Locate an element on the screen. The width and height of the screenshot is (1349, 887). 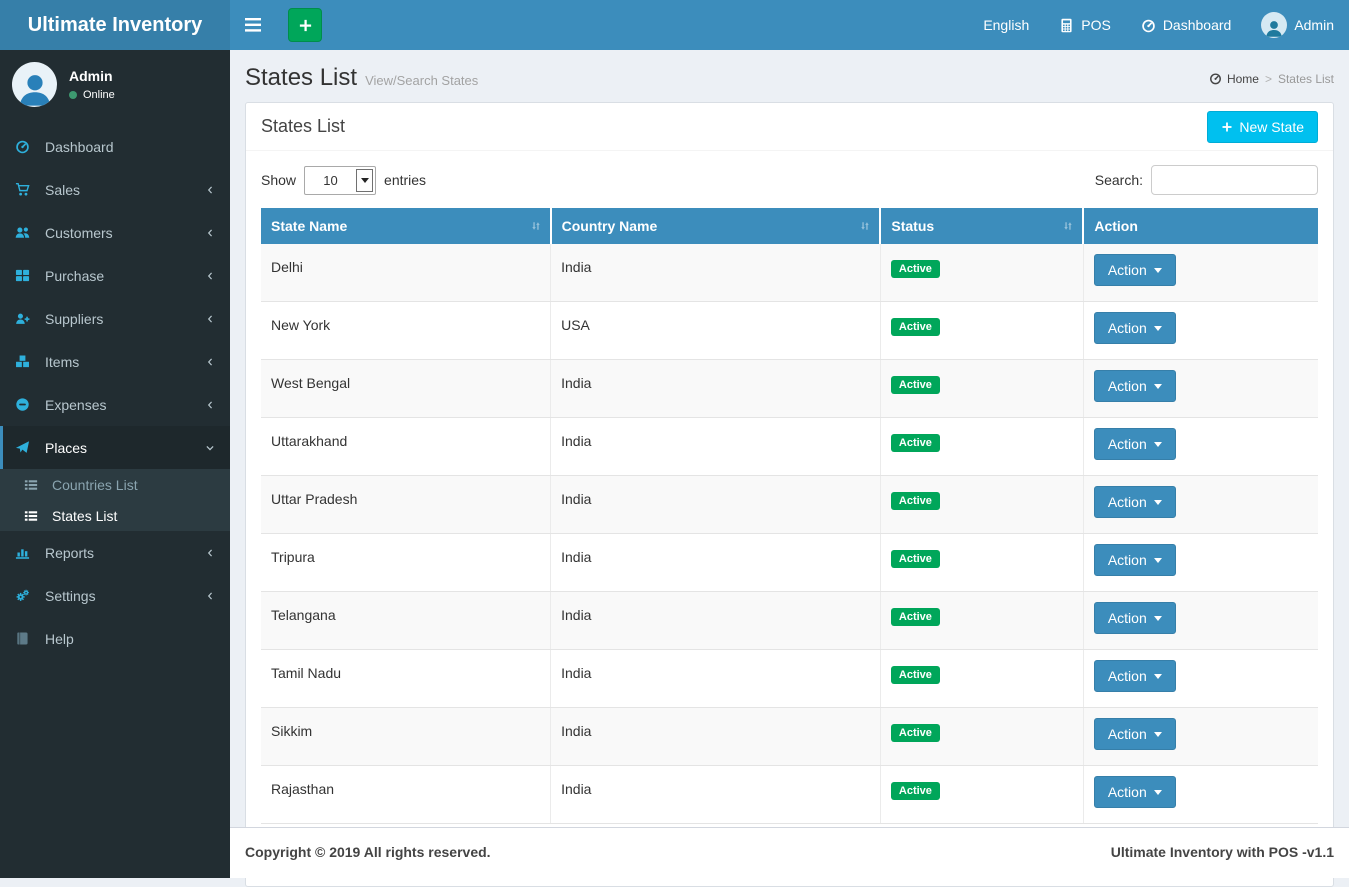
sidebar-item-items: Items is located at coordinates (115, 361).